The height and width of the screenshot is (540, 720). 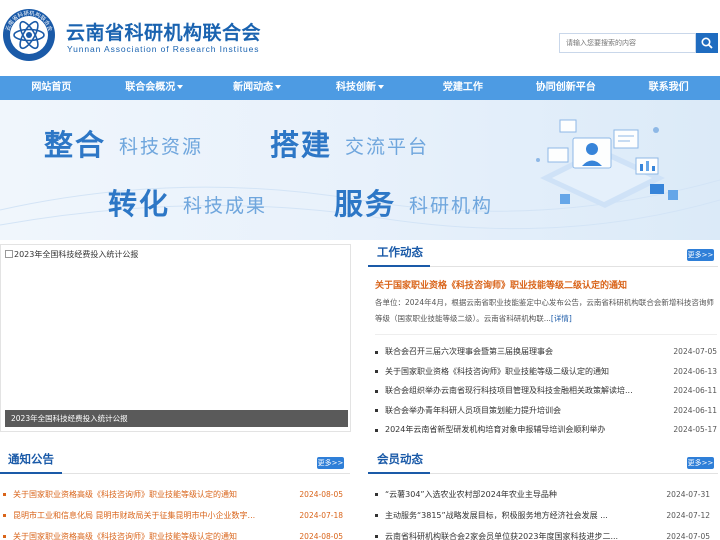 I want to click on banner-sub-institutes: 科研机构, so click(x=451, y=206).